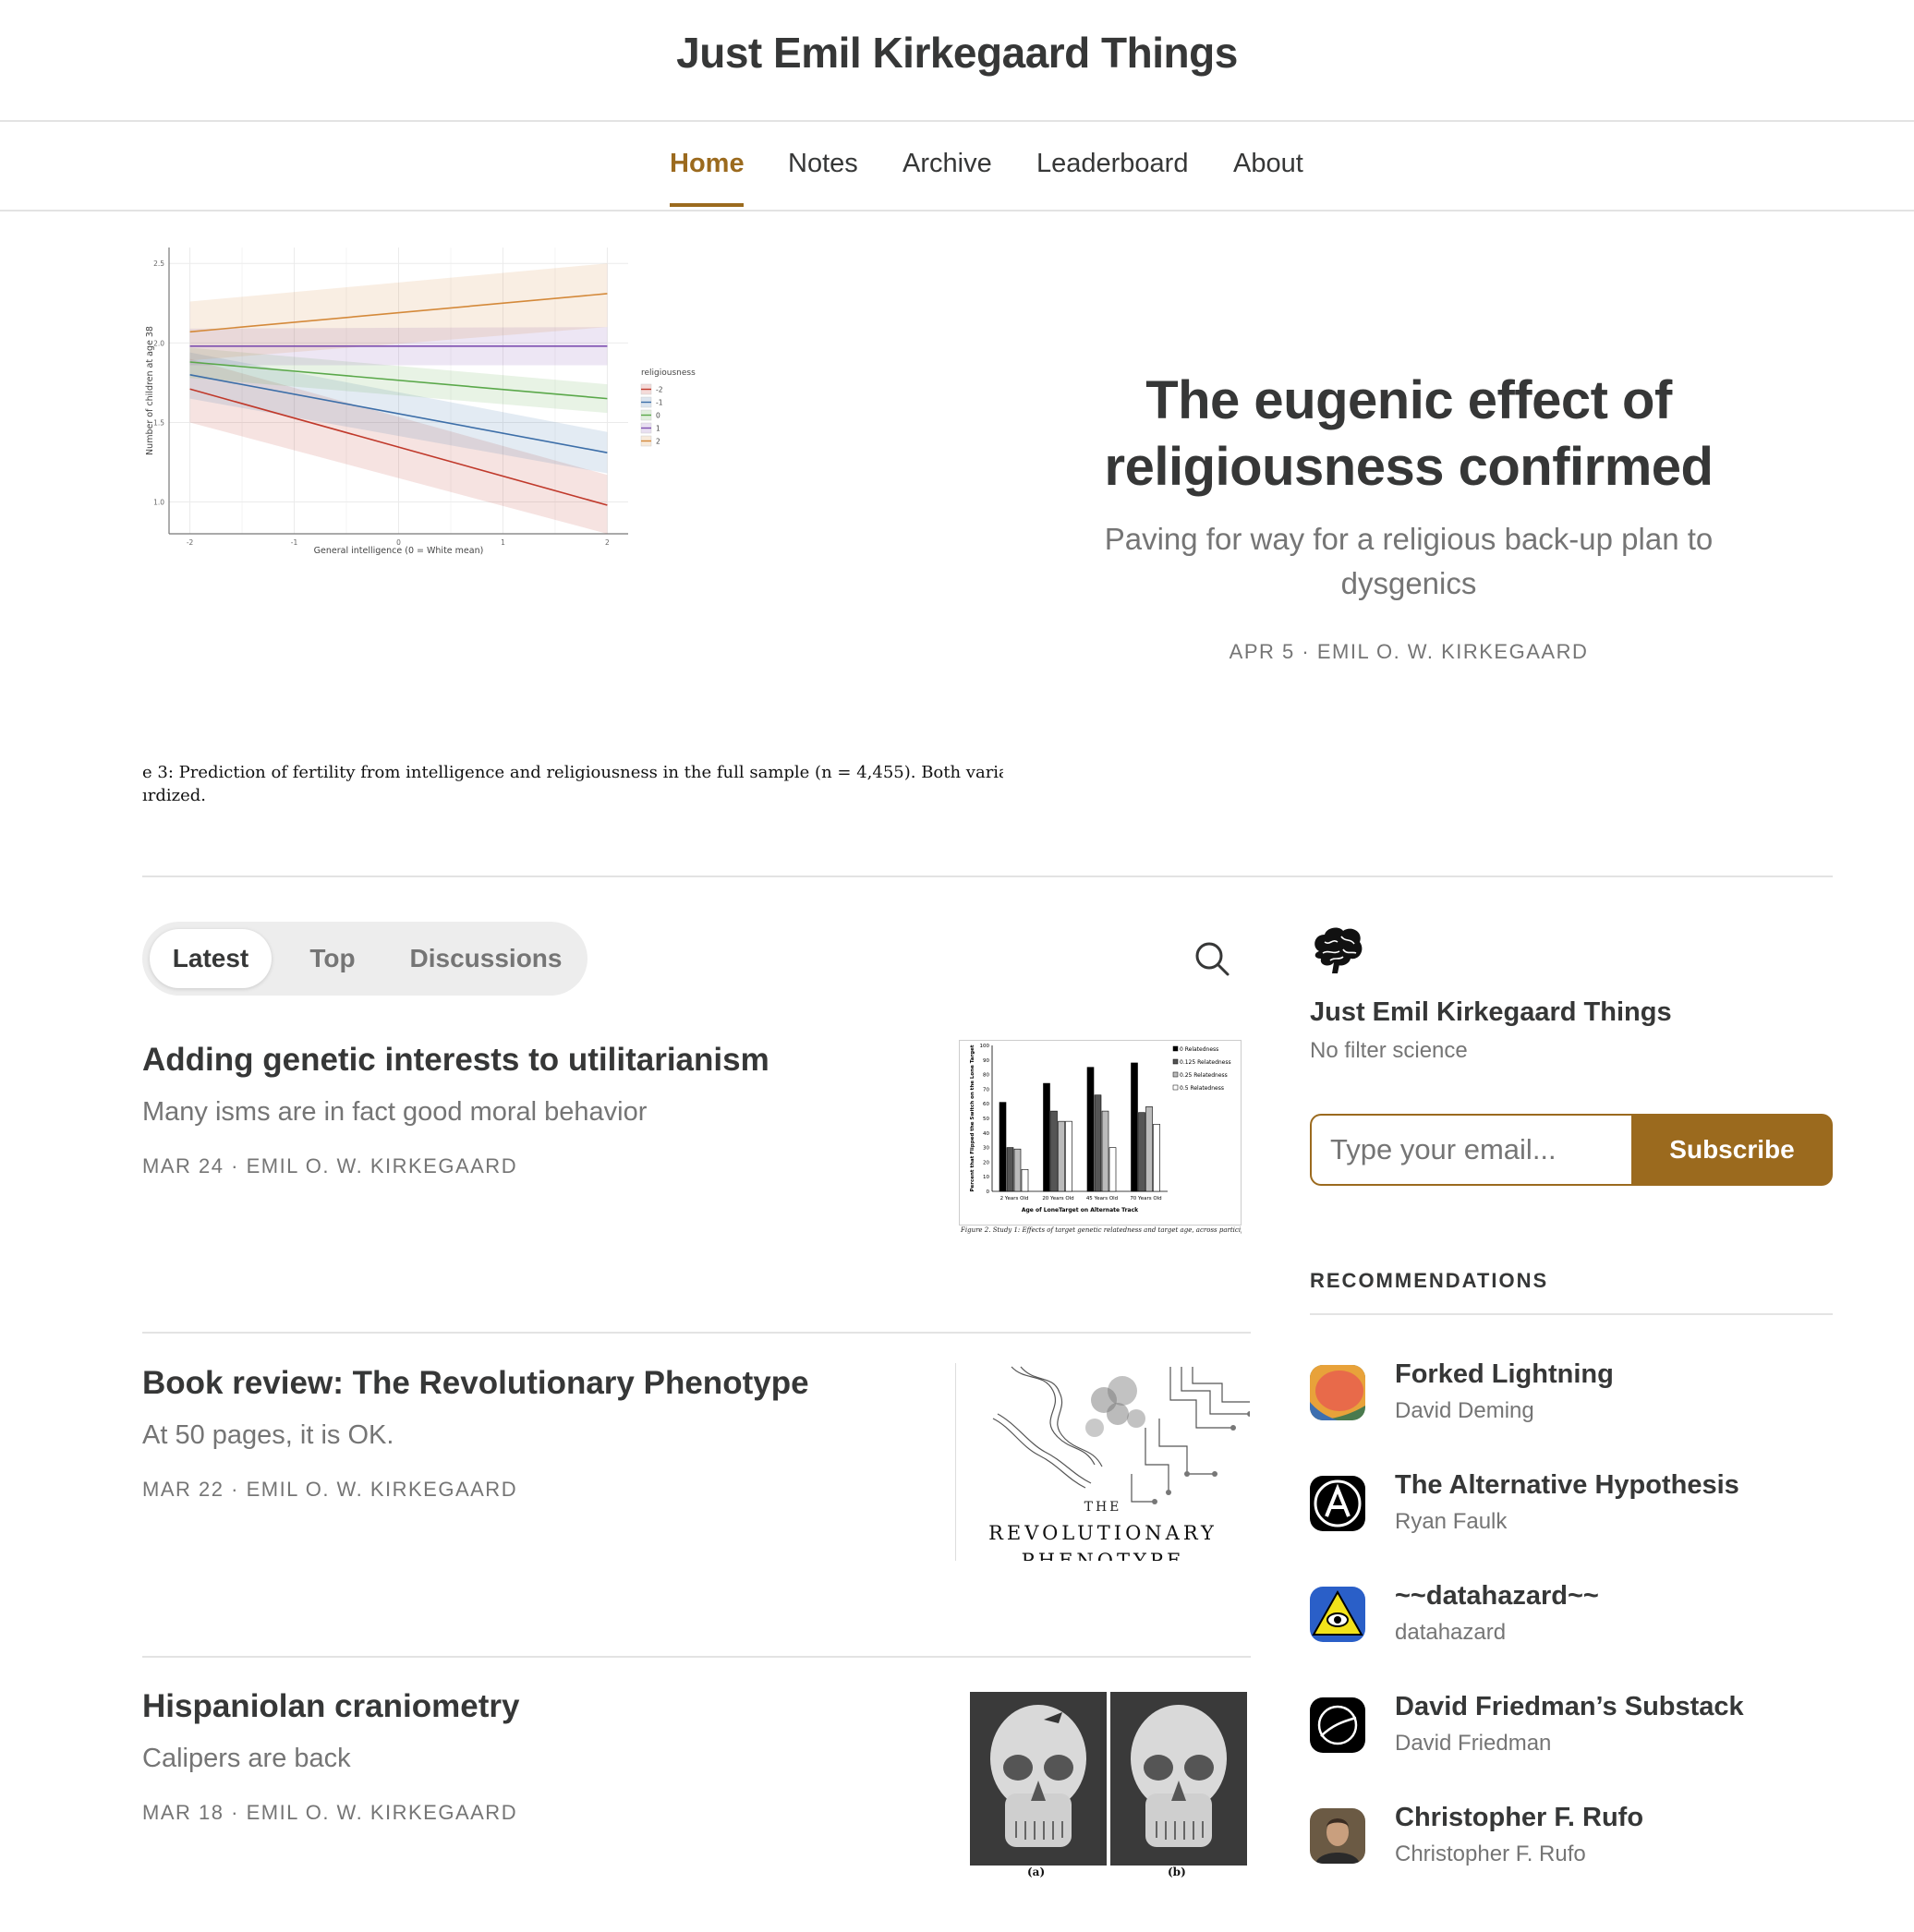 The width and height of the screenshot is (1914, 1932). What do you see at coordinates (957, 53) in the screenshot?
I see `site-title: Just Emil Kirkegaard Things` at bounding box center [957, 53].